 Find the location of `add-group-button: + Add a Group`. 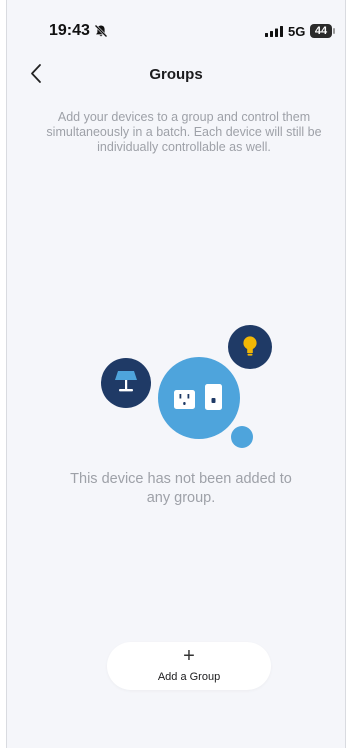

add-group-button: + Add a Group is located at coordinates (189, 666).